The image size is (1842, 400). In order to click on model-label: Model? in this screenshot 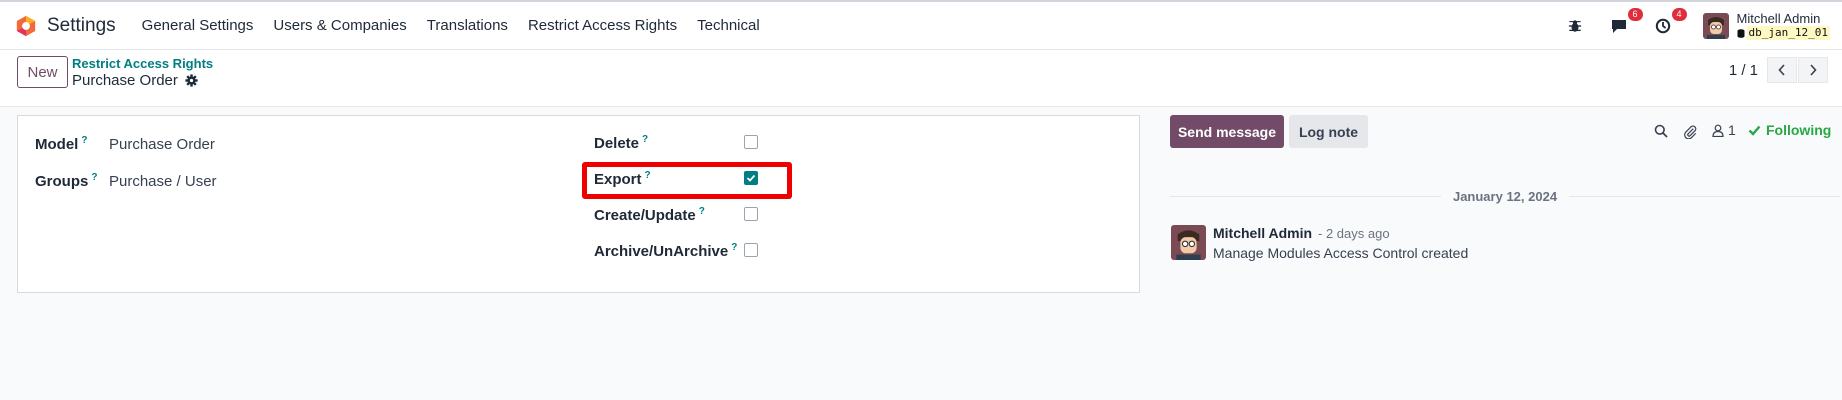, I will do `click(61, 144)`.